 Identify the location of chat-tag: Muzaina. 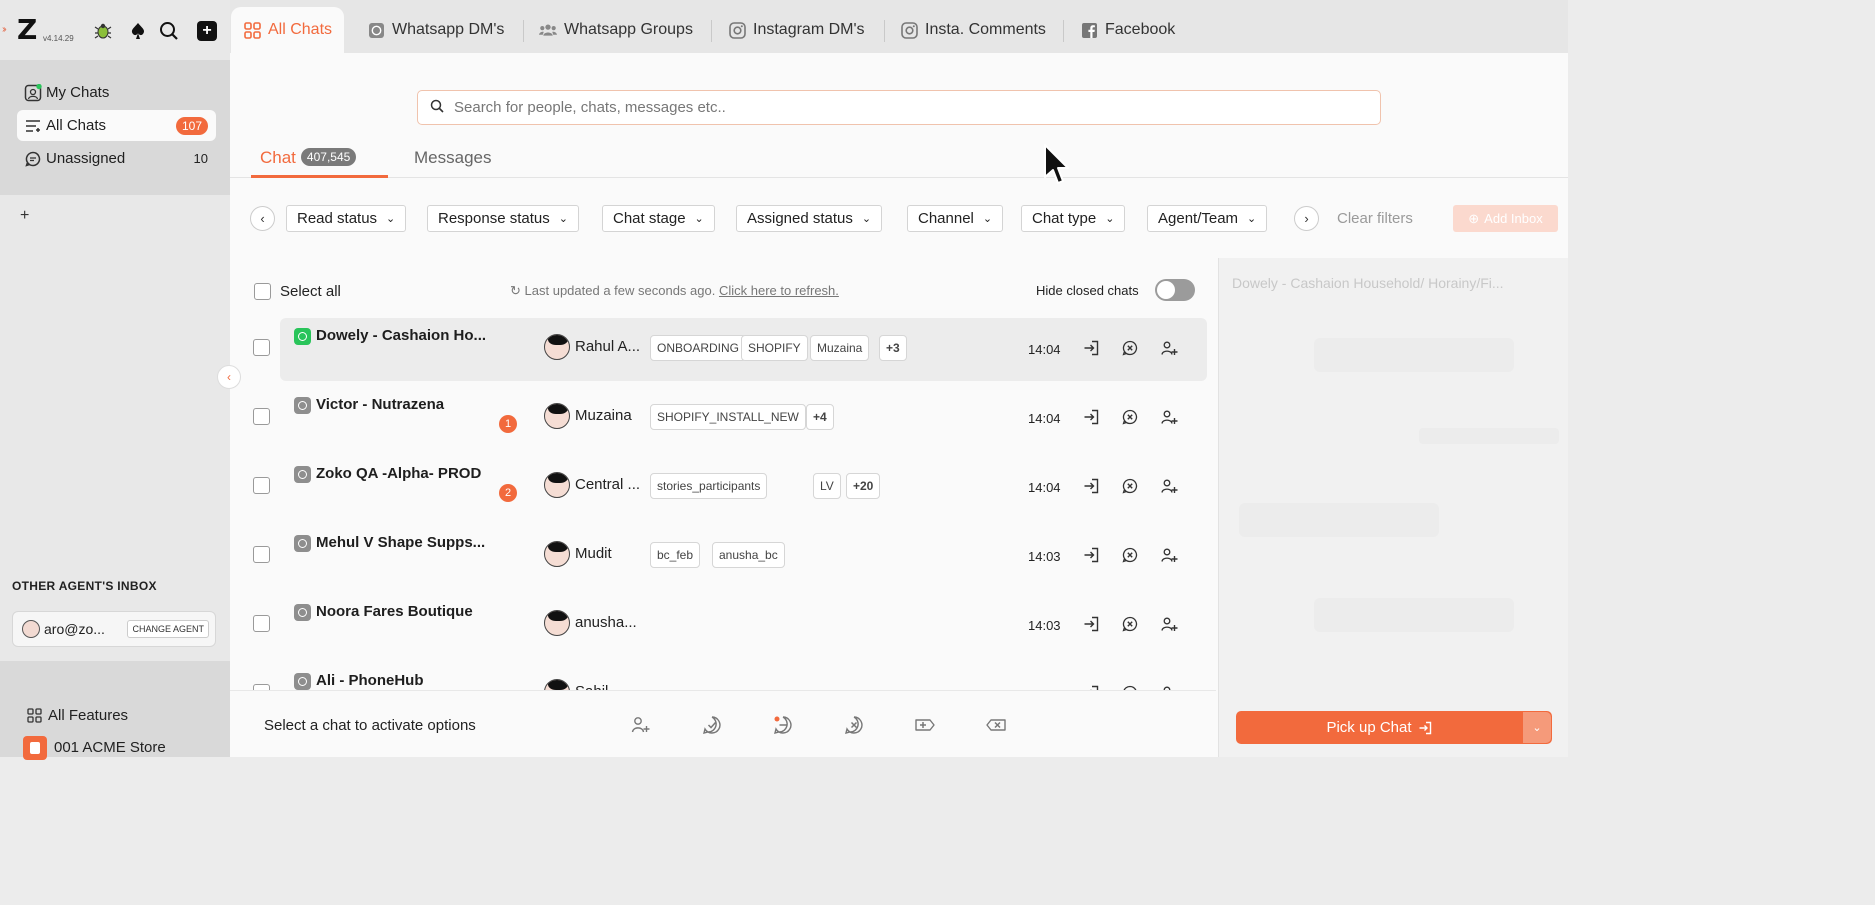
(840, 348).